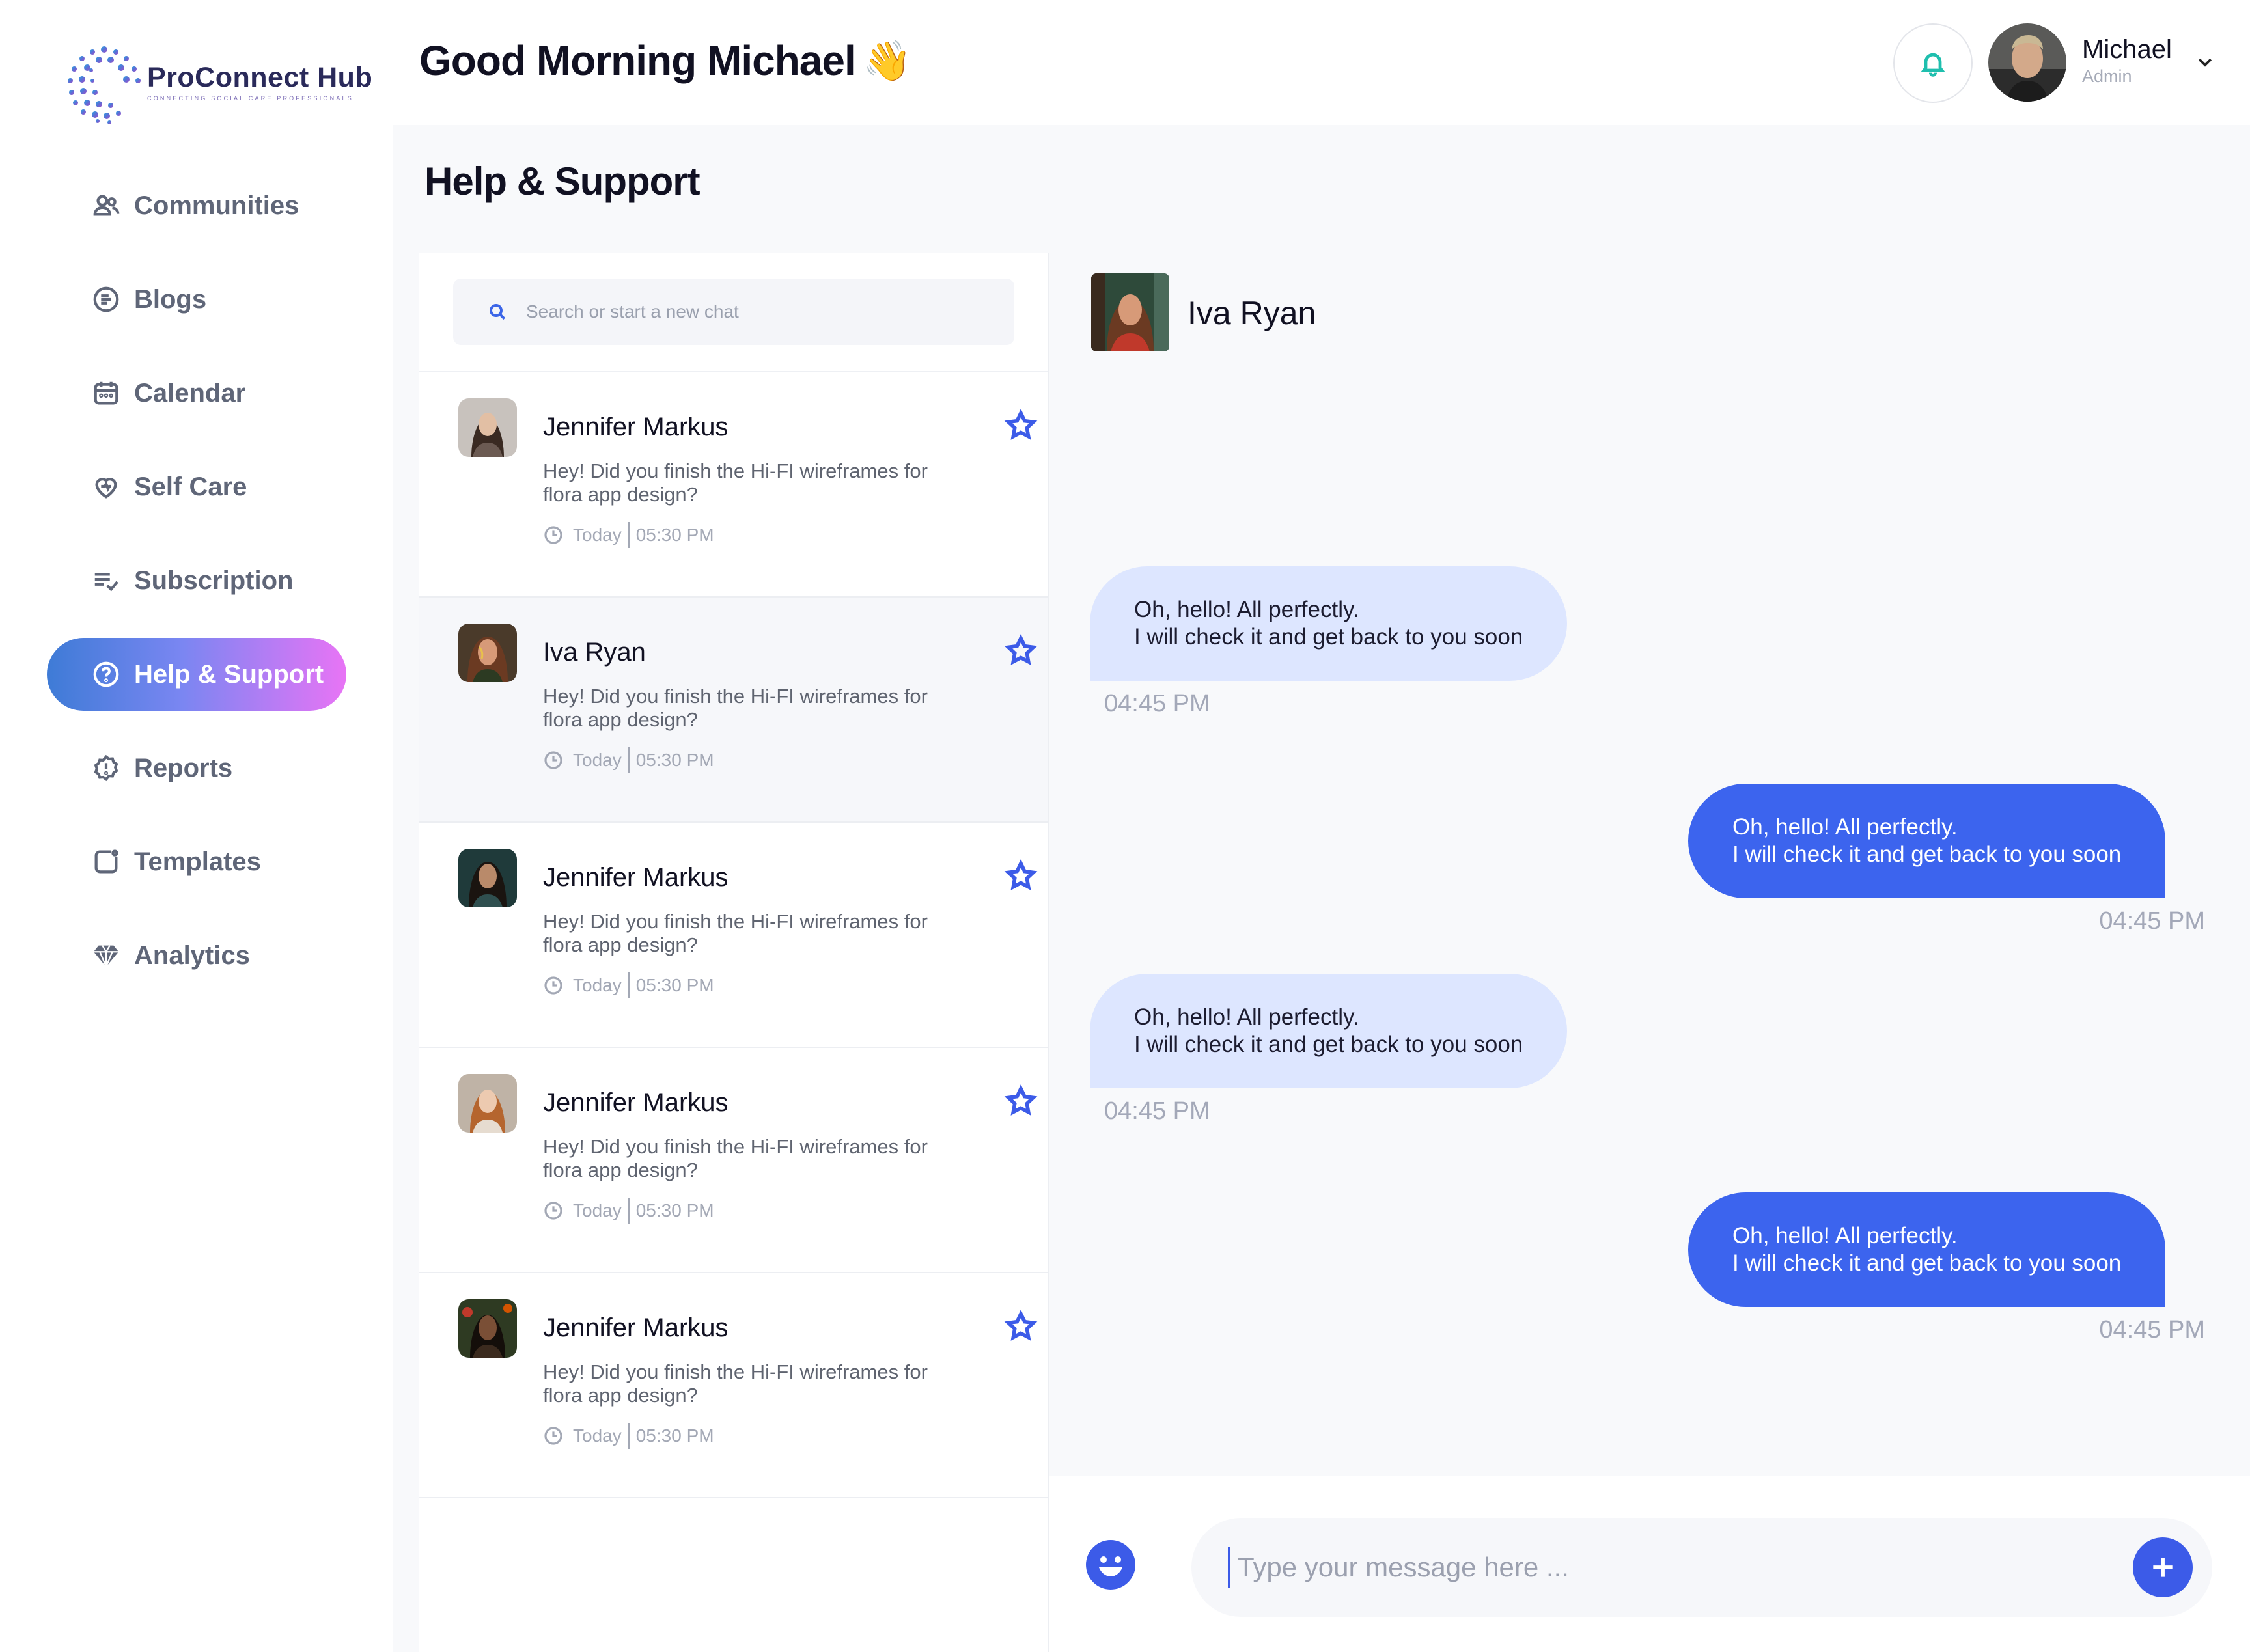  What do you see at coordinates (106, 393) in the screenshot?
I see `calendar-icon` at bounding box center [106, 393].